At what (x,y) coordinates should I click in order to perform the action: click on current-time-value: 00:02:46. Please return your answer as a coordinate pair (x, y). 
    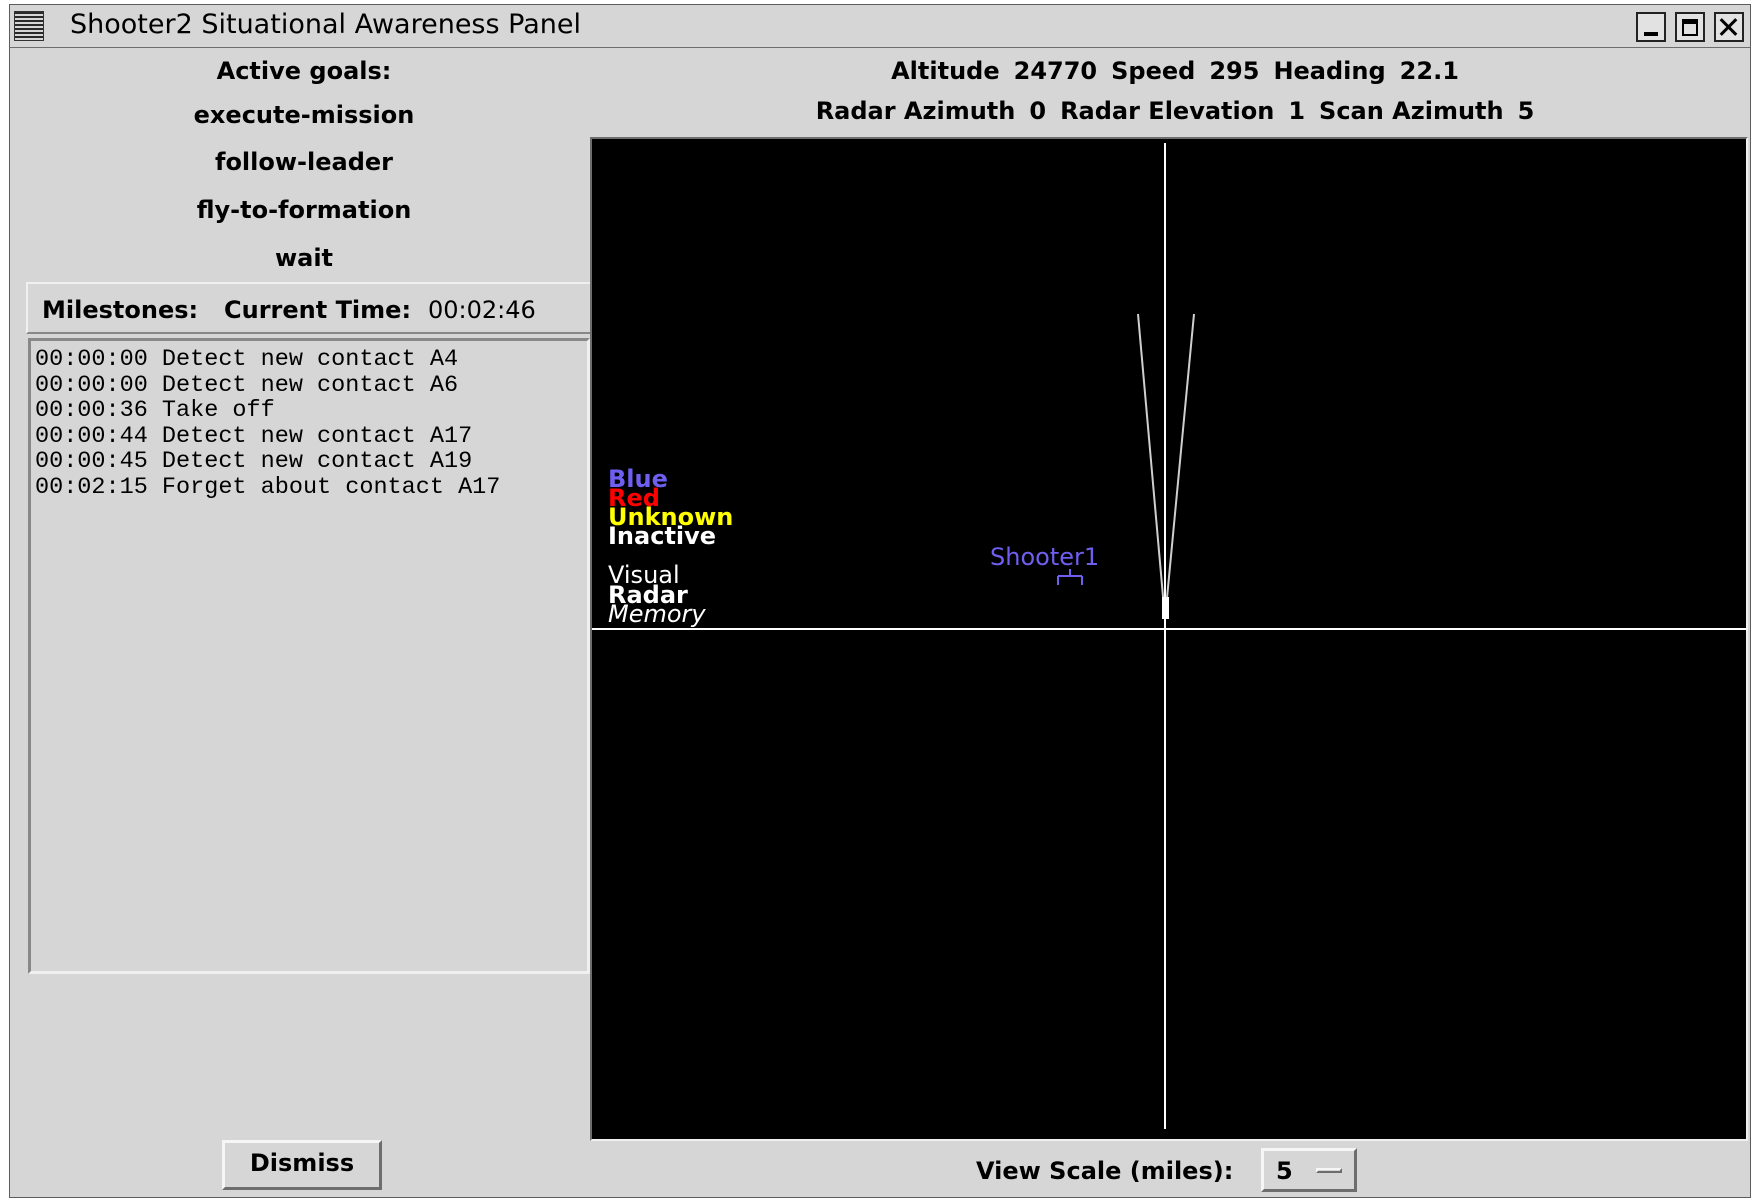
    Looking at the image, I should click on (482, 310).